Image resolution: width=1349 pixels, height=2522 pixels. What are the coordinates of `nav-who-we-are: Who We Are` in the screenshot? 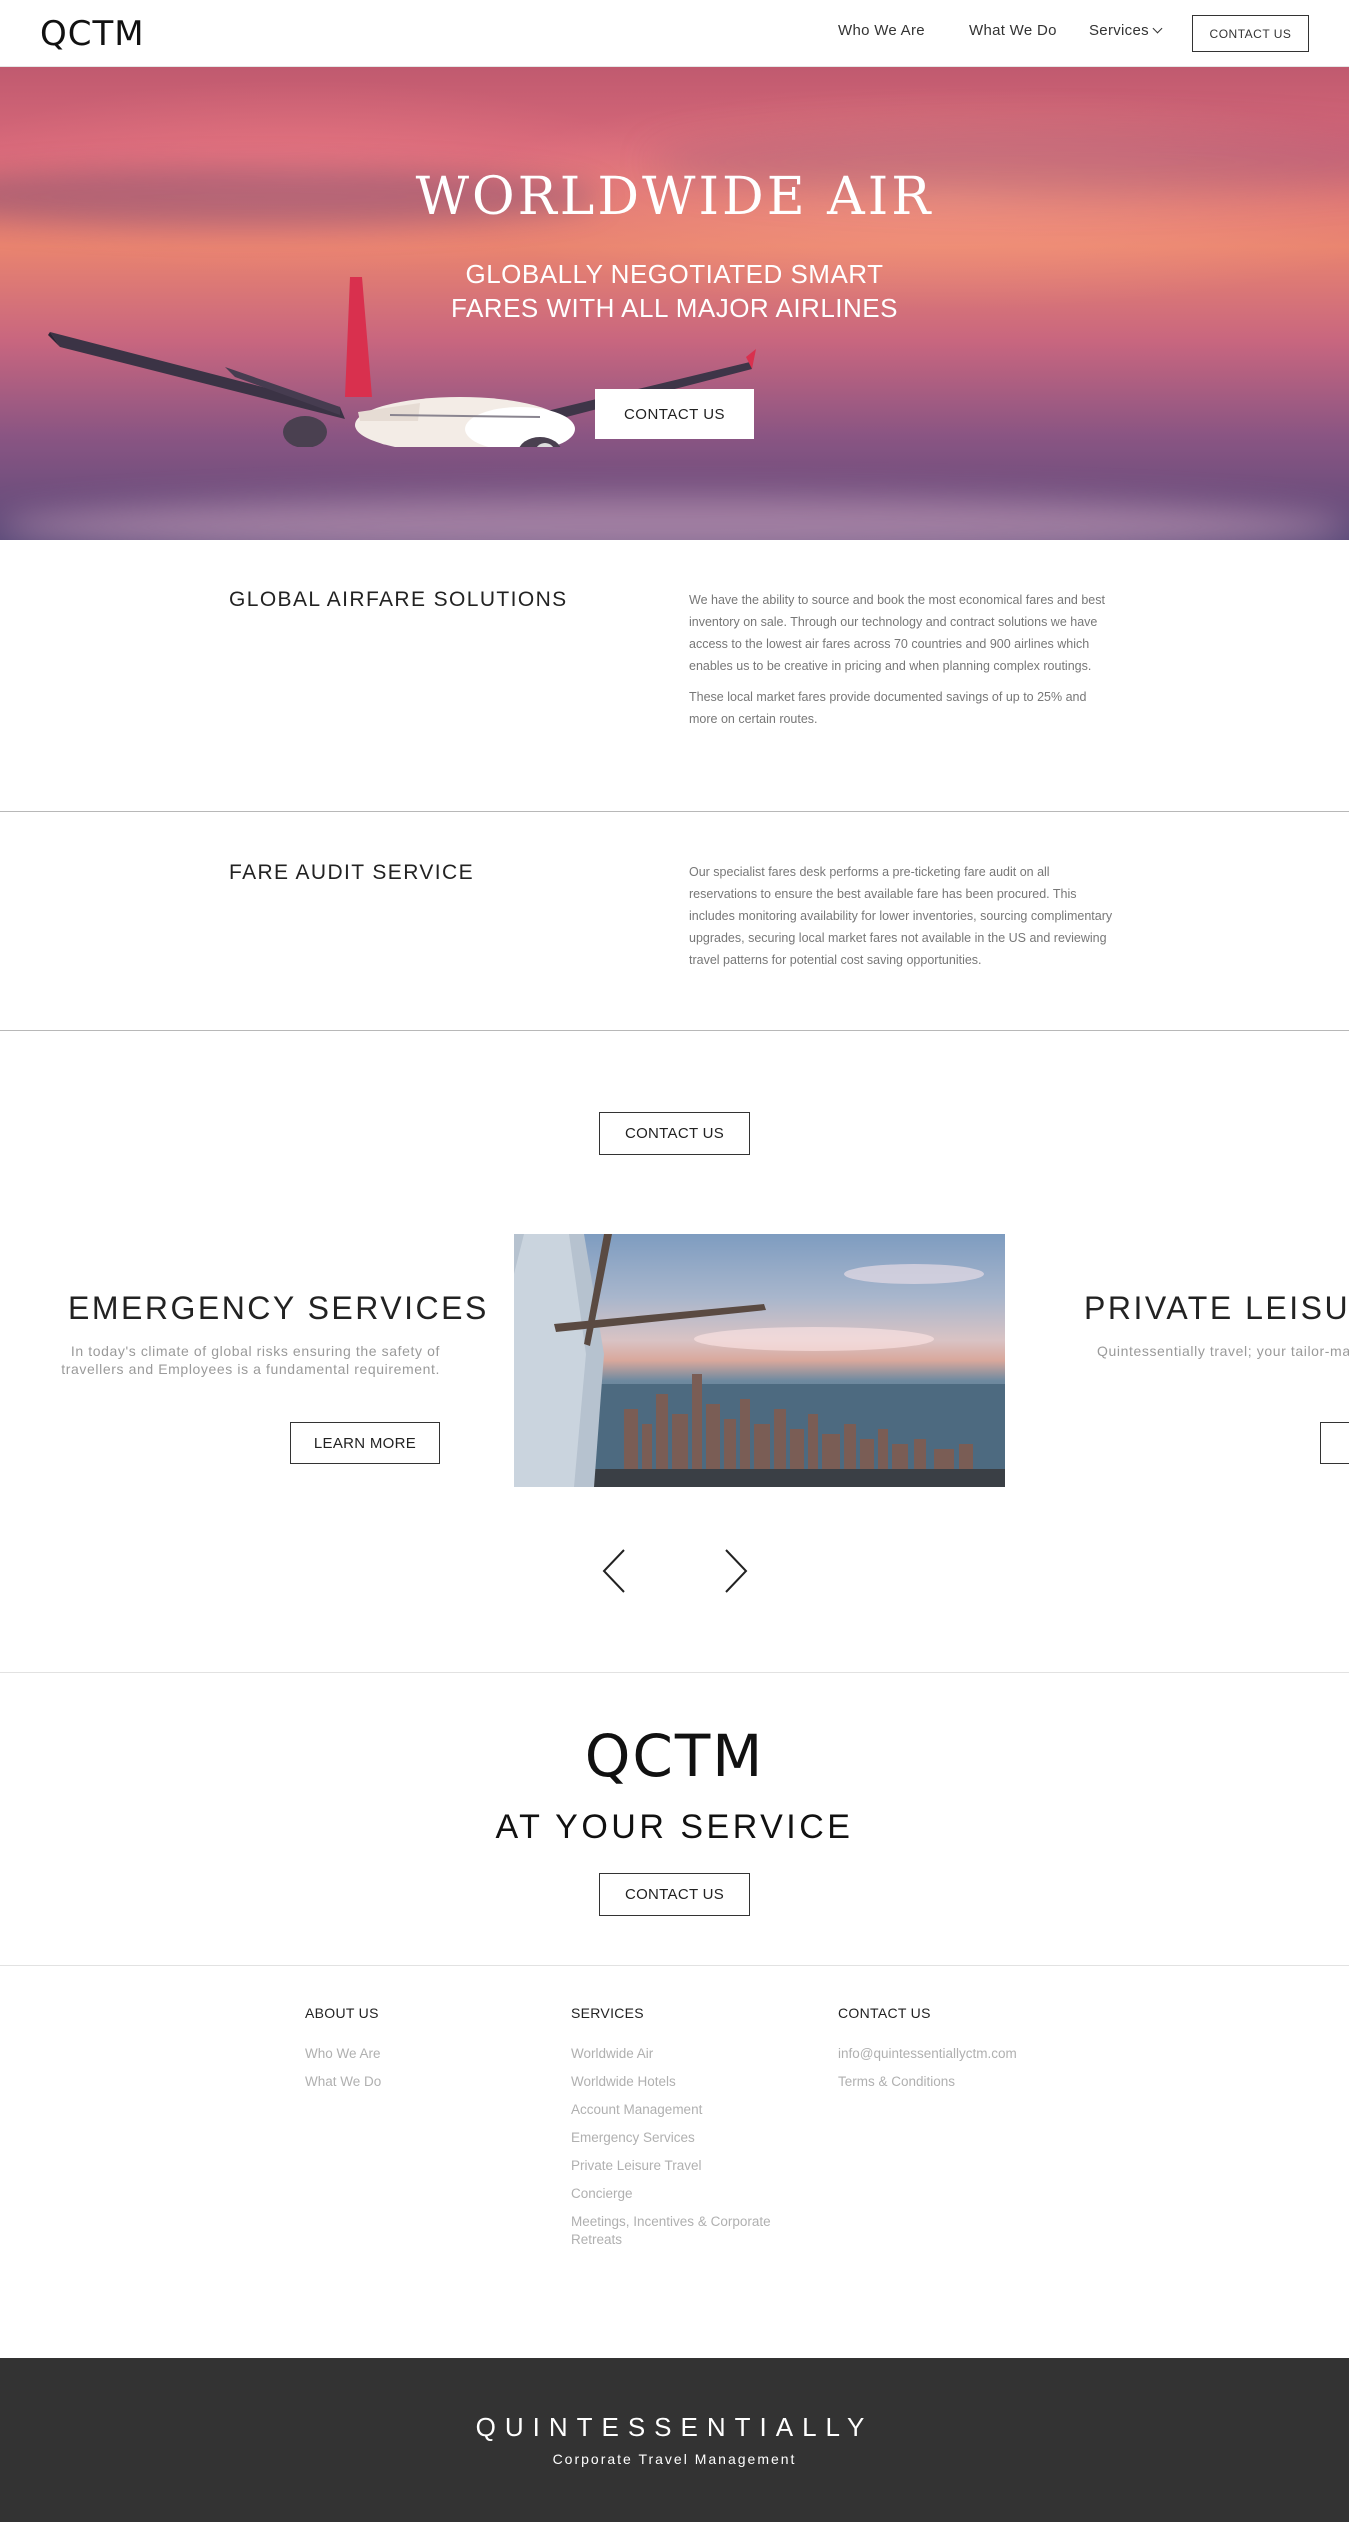 It's located at (881, 30).